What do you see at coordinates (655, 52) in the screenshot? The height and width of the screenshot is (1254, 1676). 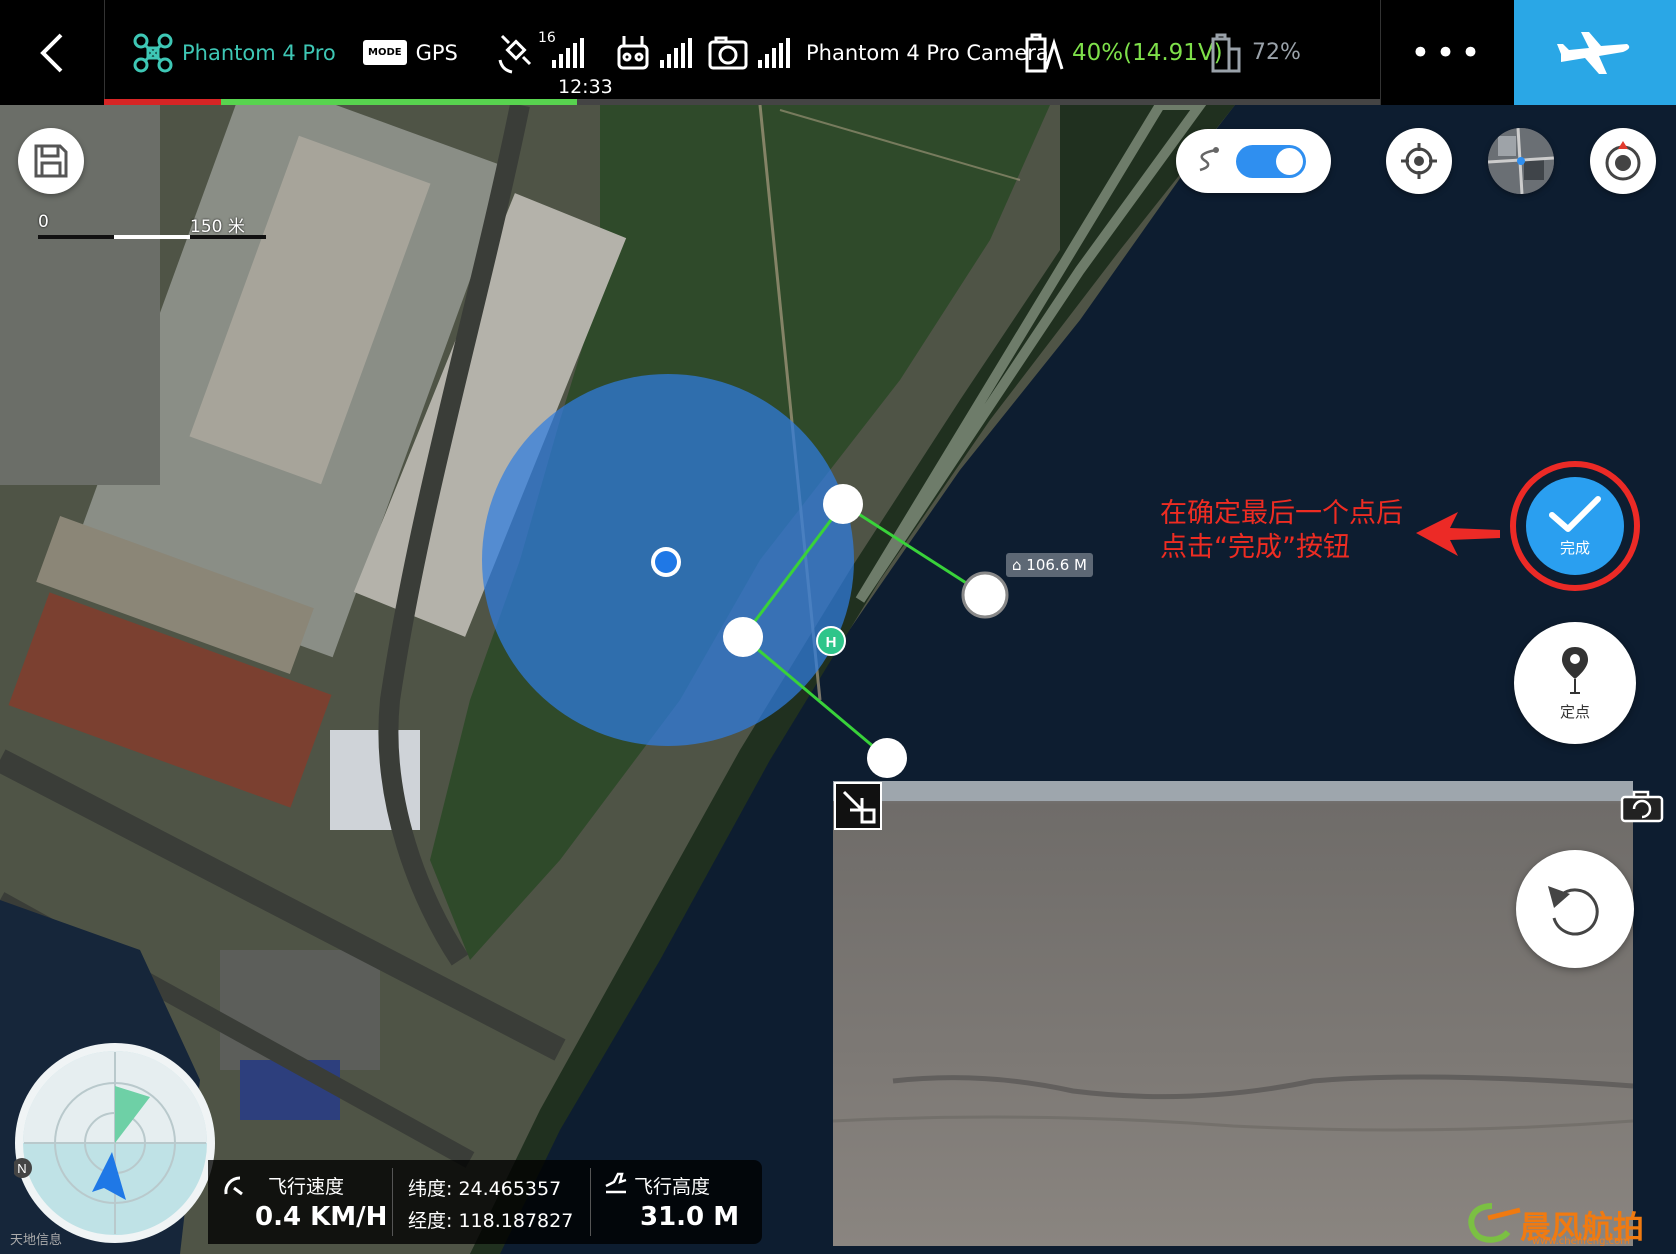 I see `rc-signal` at bounding box center [655, 52].